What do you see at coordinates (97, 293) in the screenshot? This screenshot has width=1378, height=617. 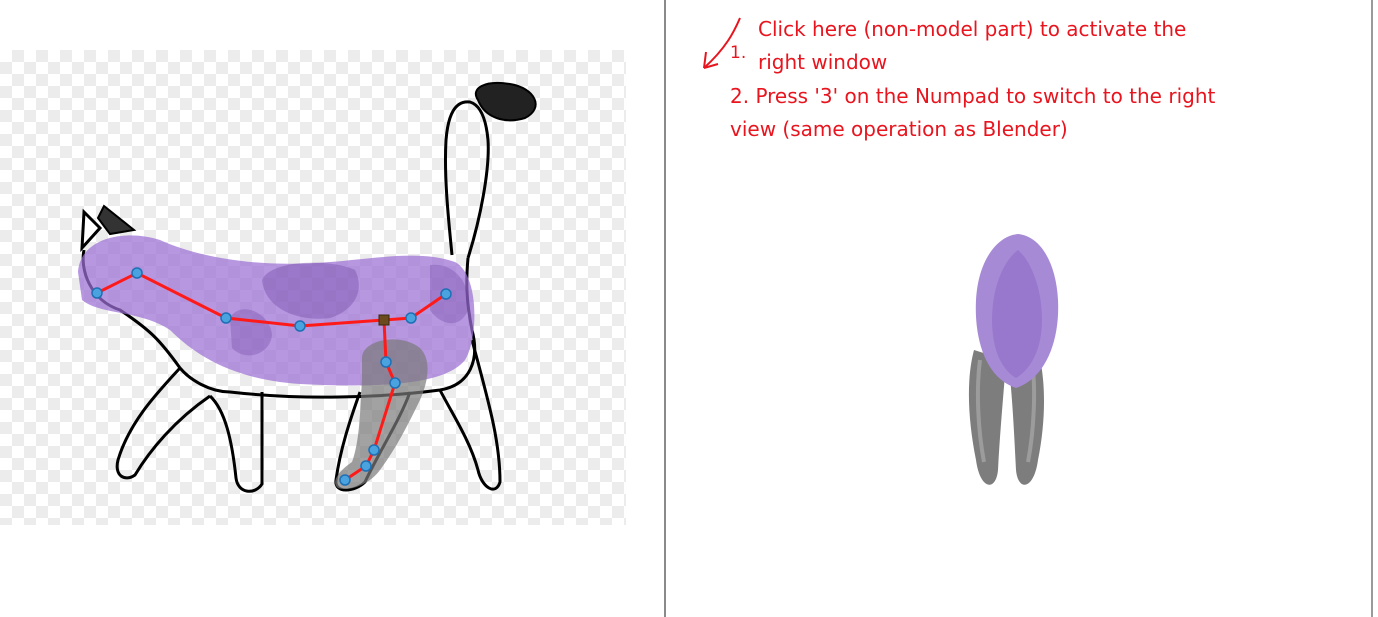 I see `joint-head` at bounding box center [97, 293].